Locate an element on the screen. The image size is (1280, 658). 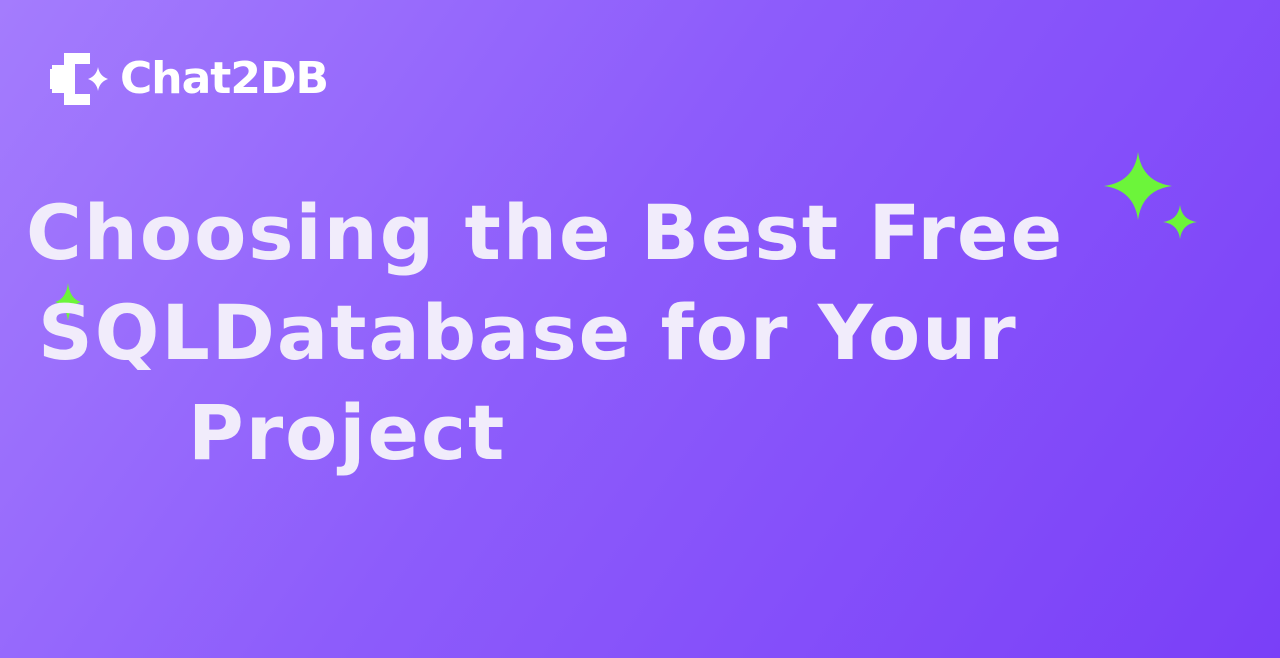
brand-logo: Chat2DB is located at coordinates (189, 79).